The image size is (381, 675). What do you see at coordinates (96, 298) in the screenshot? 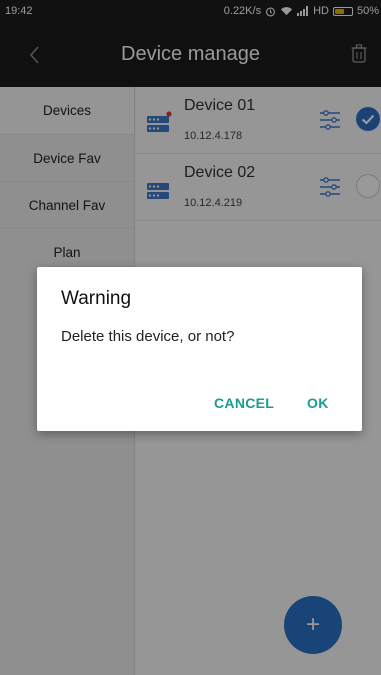
I see `dialog-title: Warning` at bounding box center [96, 298].